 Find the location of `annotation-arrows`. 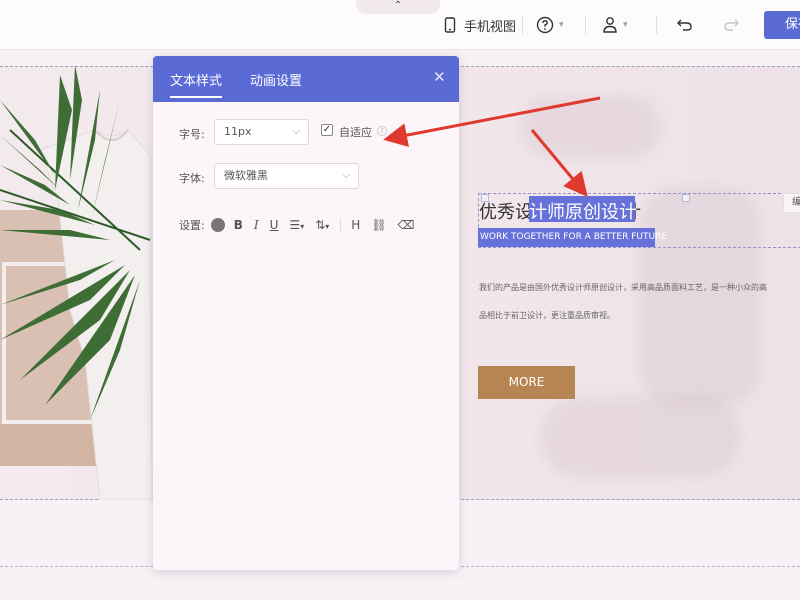

annotation-arrows is located at coordinates (492, 146).